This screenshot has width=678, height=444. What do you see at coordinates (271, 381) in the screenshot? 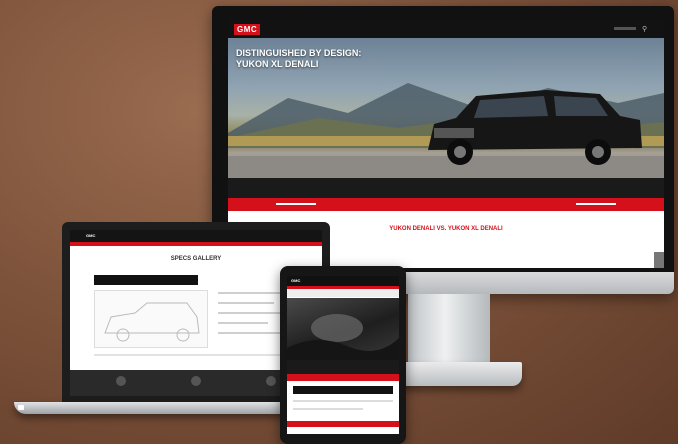
I see `phone-icon` at bounding box center [271, 381].